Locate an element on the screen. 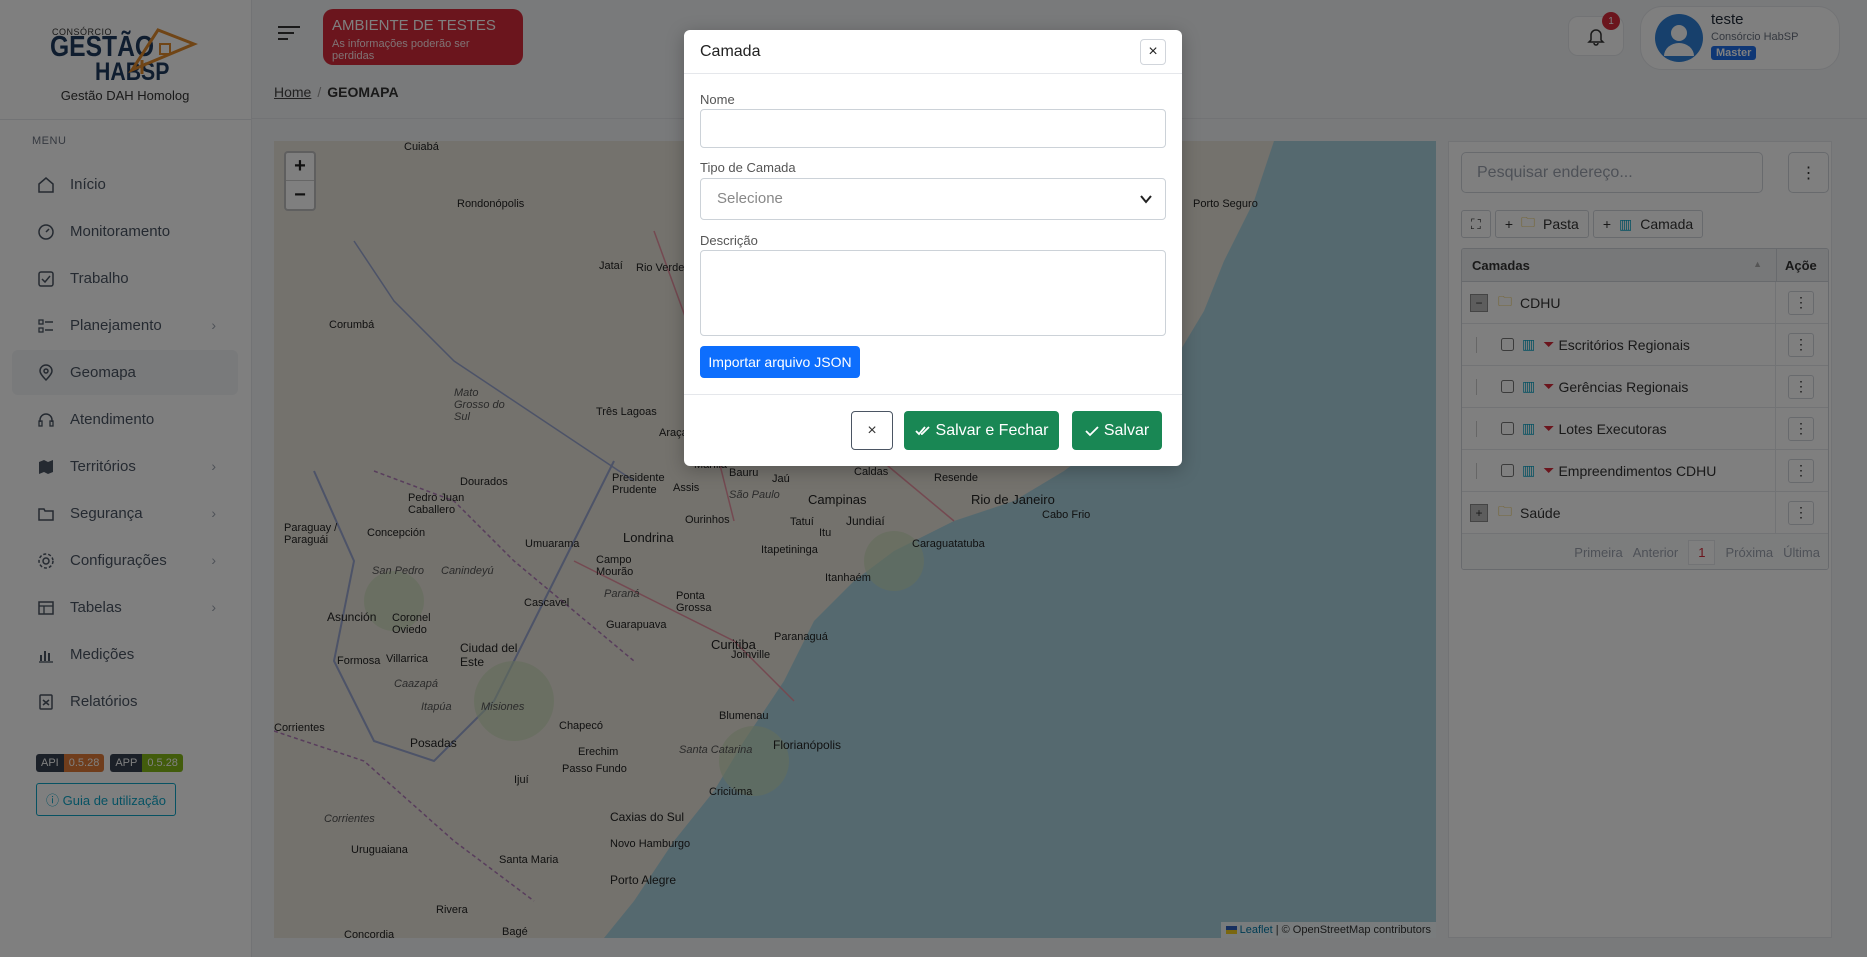  name-field is located at coordinates (933, 128).